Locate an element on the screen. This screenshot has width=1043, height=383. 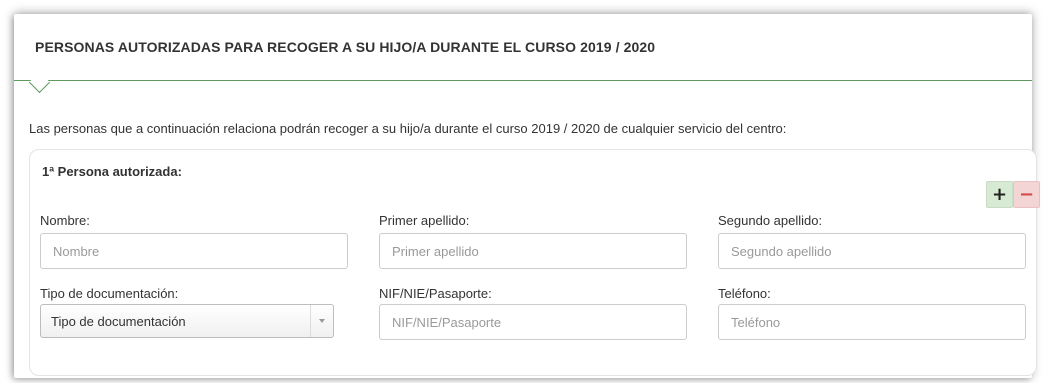
segundo-apellido-input is located at coordinates (872, 251).